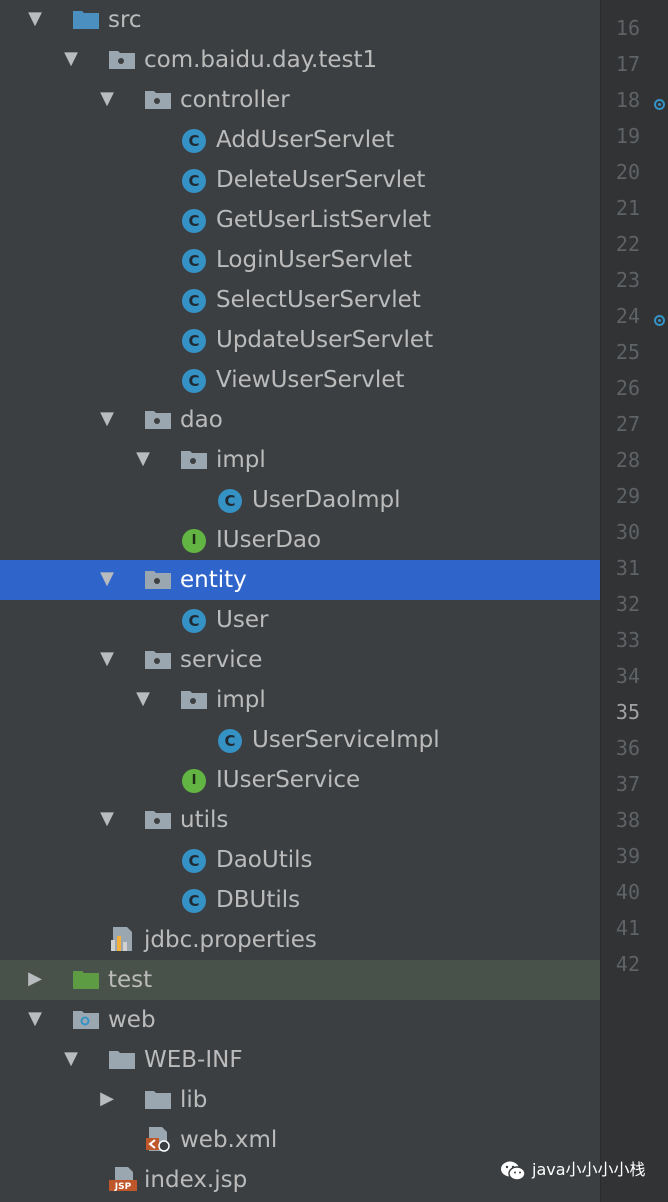 Image resolution: width=668 pixels, height=1202 pixels. What do you see at coordinates (300, 180) in the screenshot?
I see `tree-row-deleteuserservlet: C DeleteUserServlet` at bounding box center [300, 180].